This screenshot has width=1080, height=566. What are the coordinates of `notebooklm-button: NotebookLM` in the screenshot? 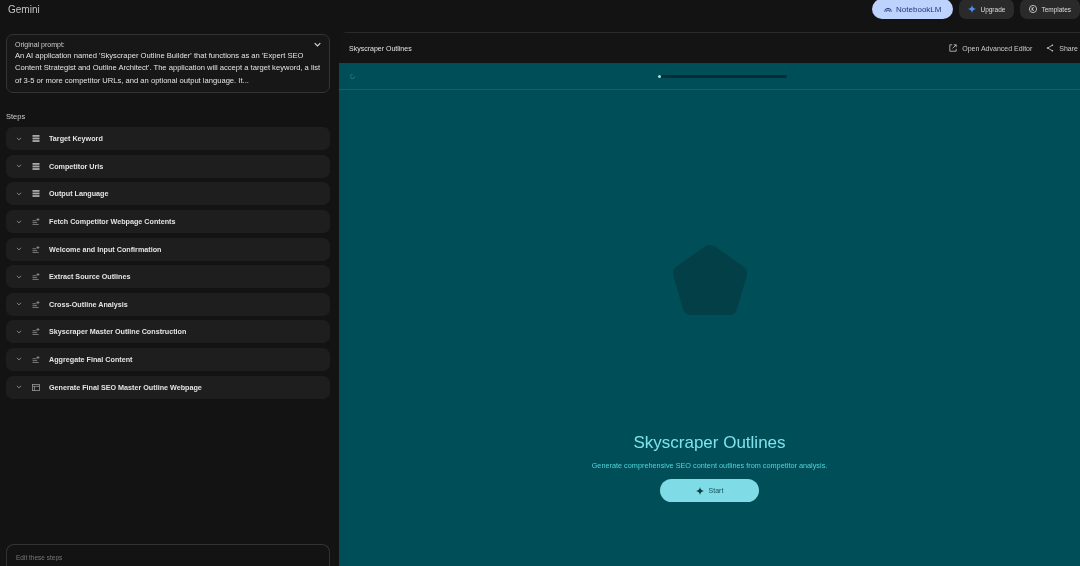 It's located at (913, 9).